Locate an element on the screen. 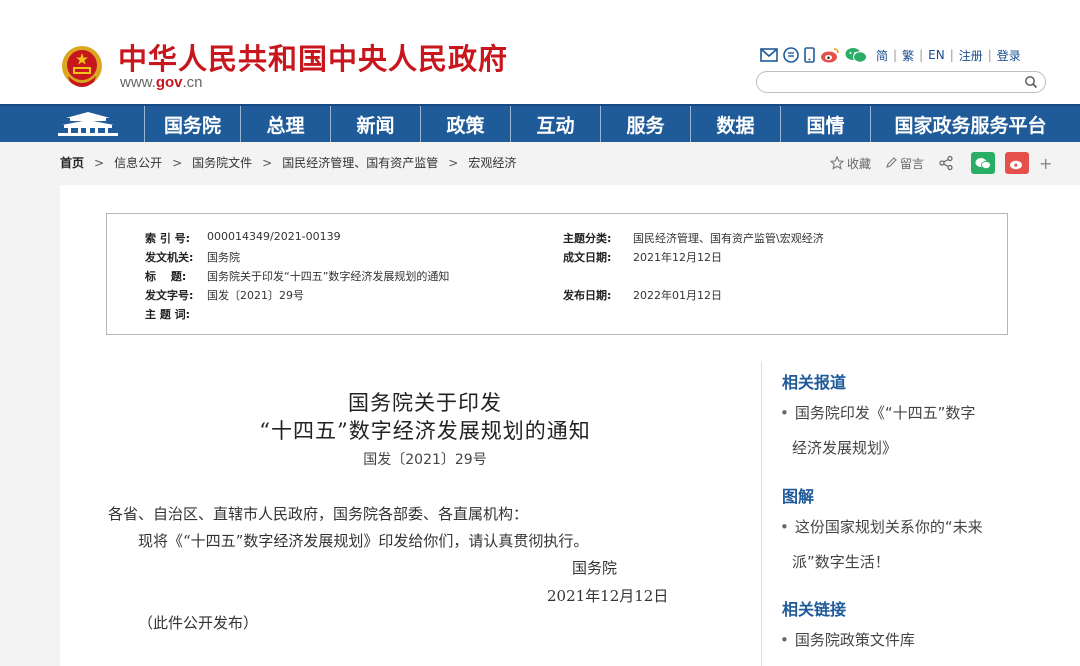  weibo-icon is located at coordinates (830, 55).